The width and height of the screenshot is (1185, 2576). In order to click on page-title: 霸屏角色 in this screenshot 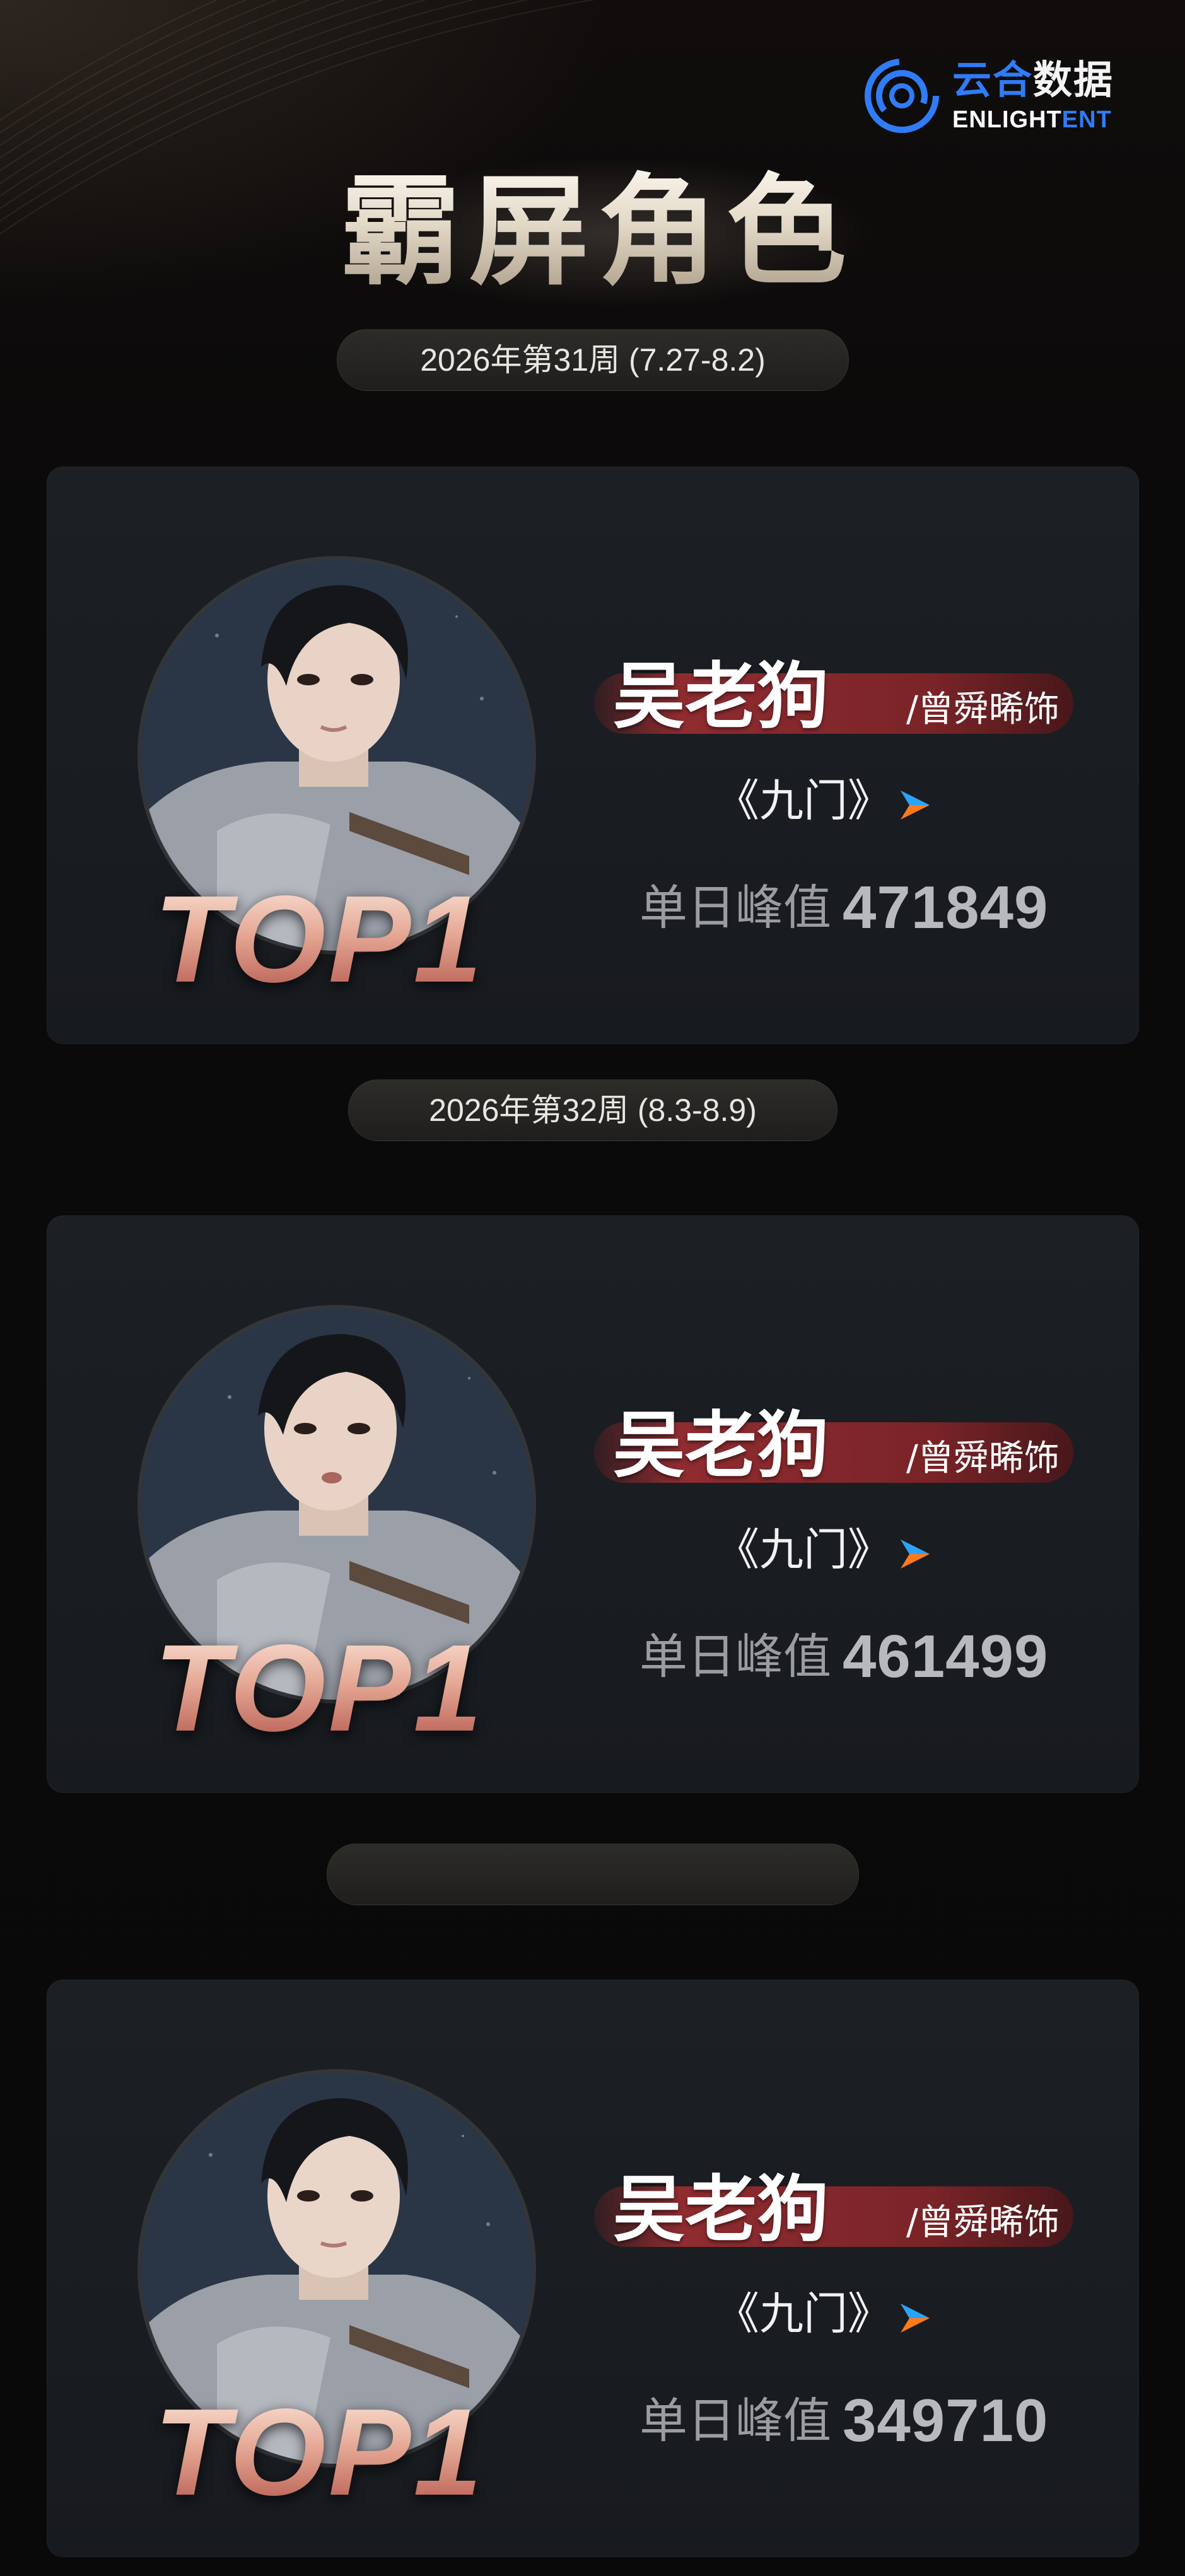, I will do `click(598, 232)`.